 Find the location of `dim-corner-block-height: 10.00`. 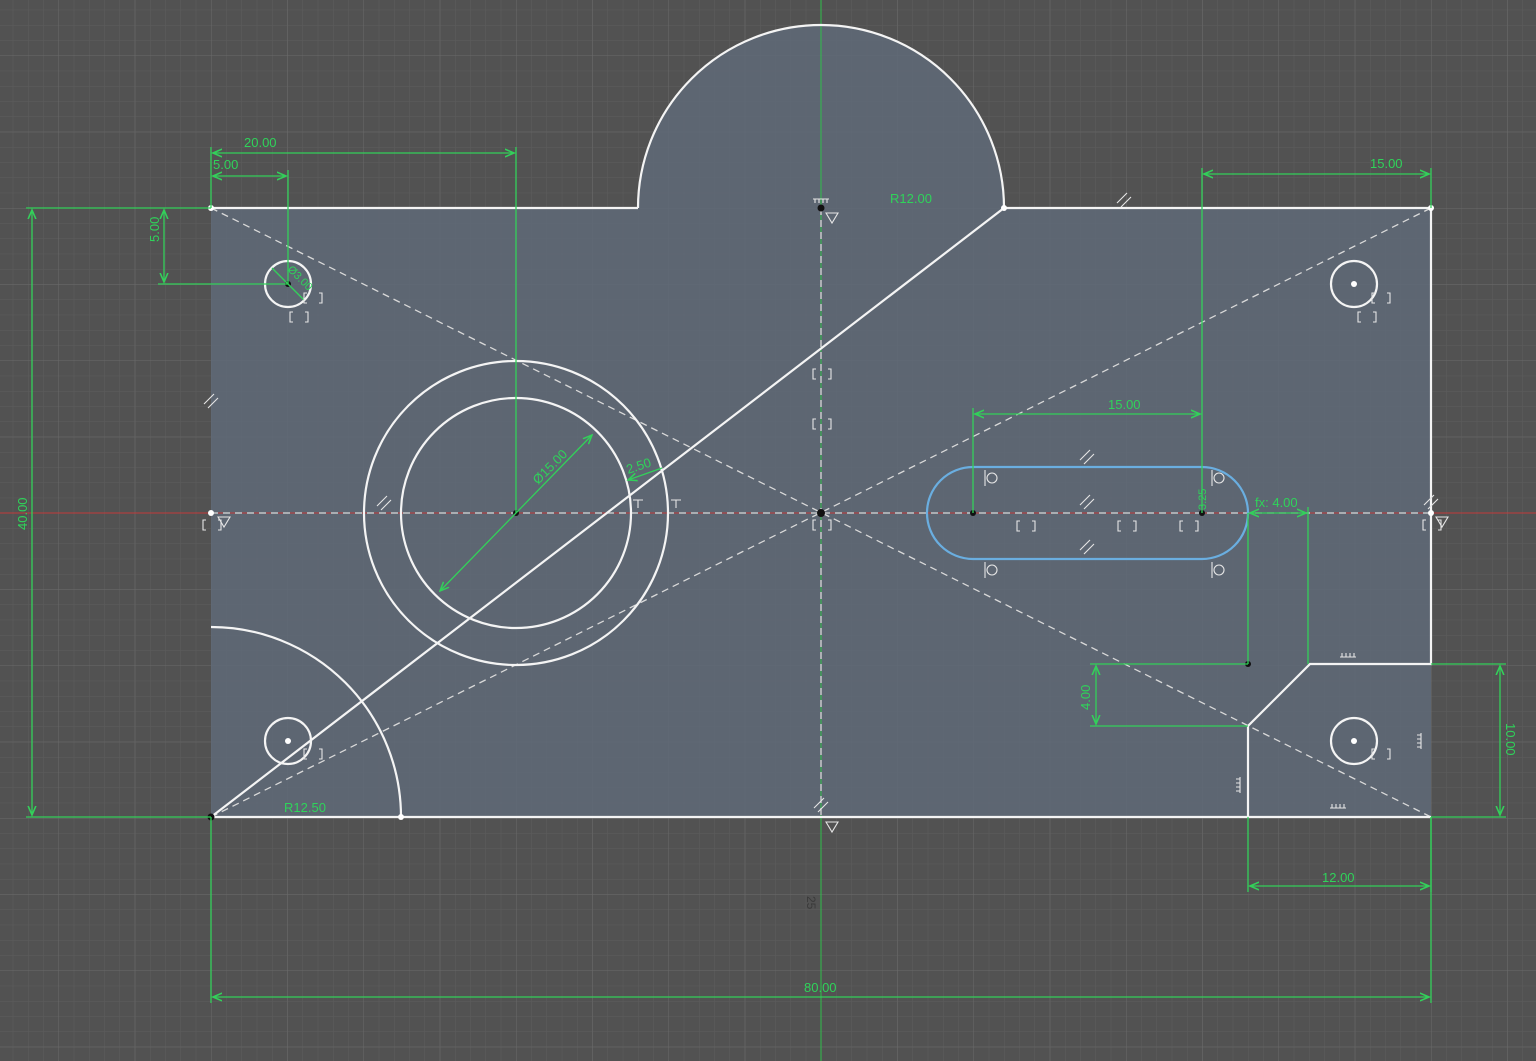

dim-corner-block-height: 10.00 is located at coordinates (1510, 739).